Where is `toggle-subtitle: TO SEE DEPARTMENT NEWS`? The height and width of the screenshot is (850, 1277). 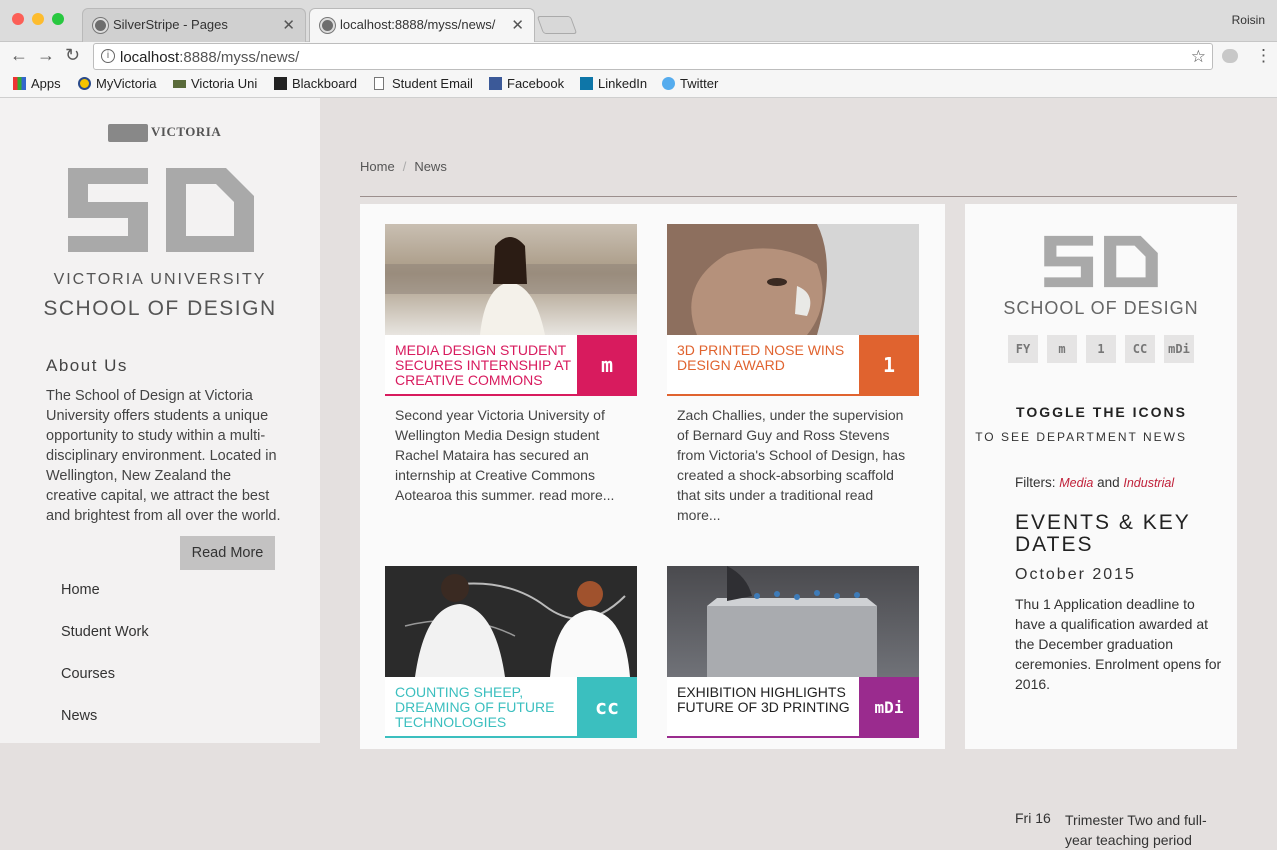
toggle-subtitle: TO SEE DEPARTMENT NEWS is located at coordinates (1081, 437).